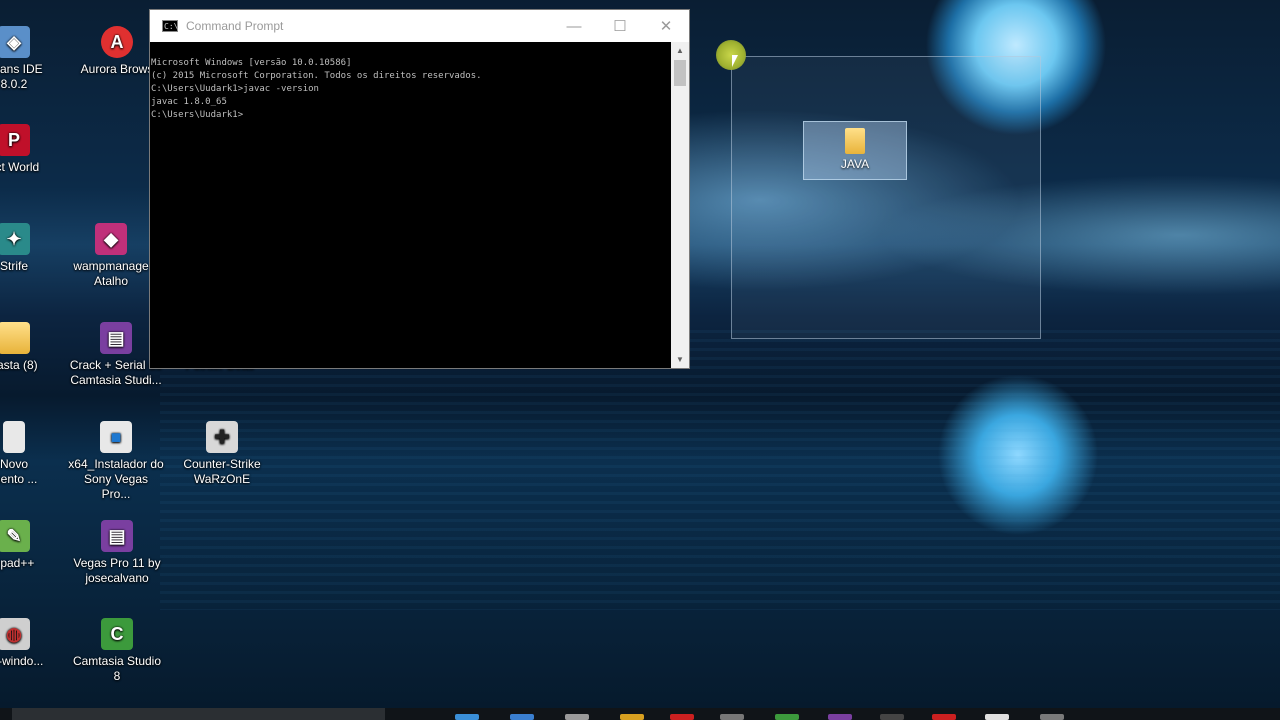 The image size is (1280, 720). I want to click on strife-icon: ✦, so click(15, 239).